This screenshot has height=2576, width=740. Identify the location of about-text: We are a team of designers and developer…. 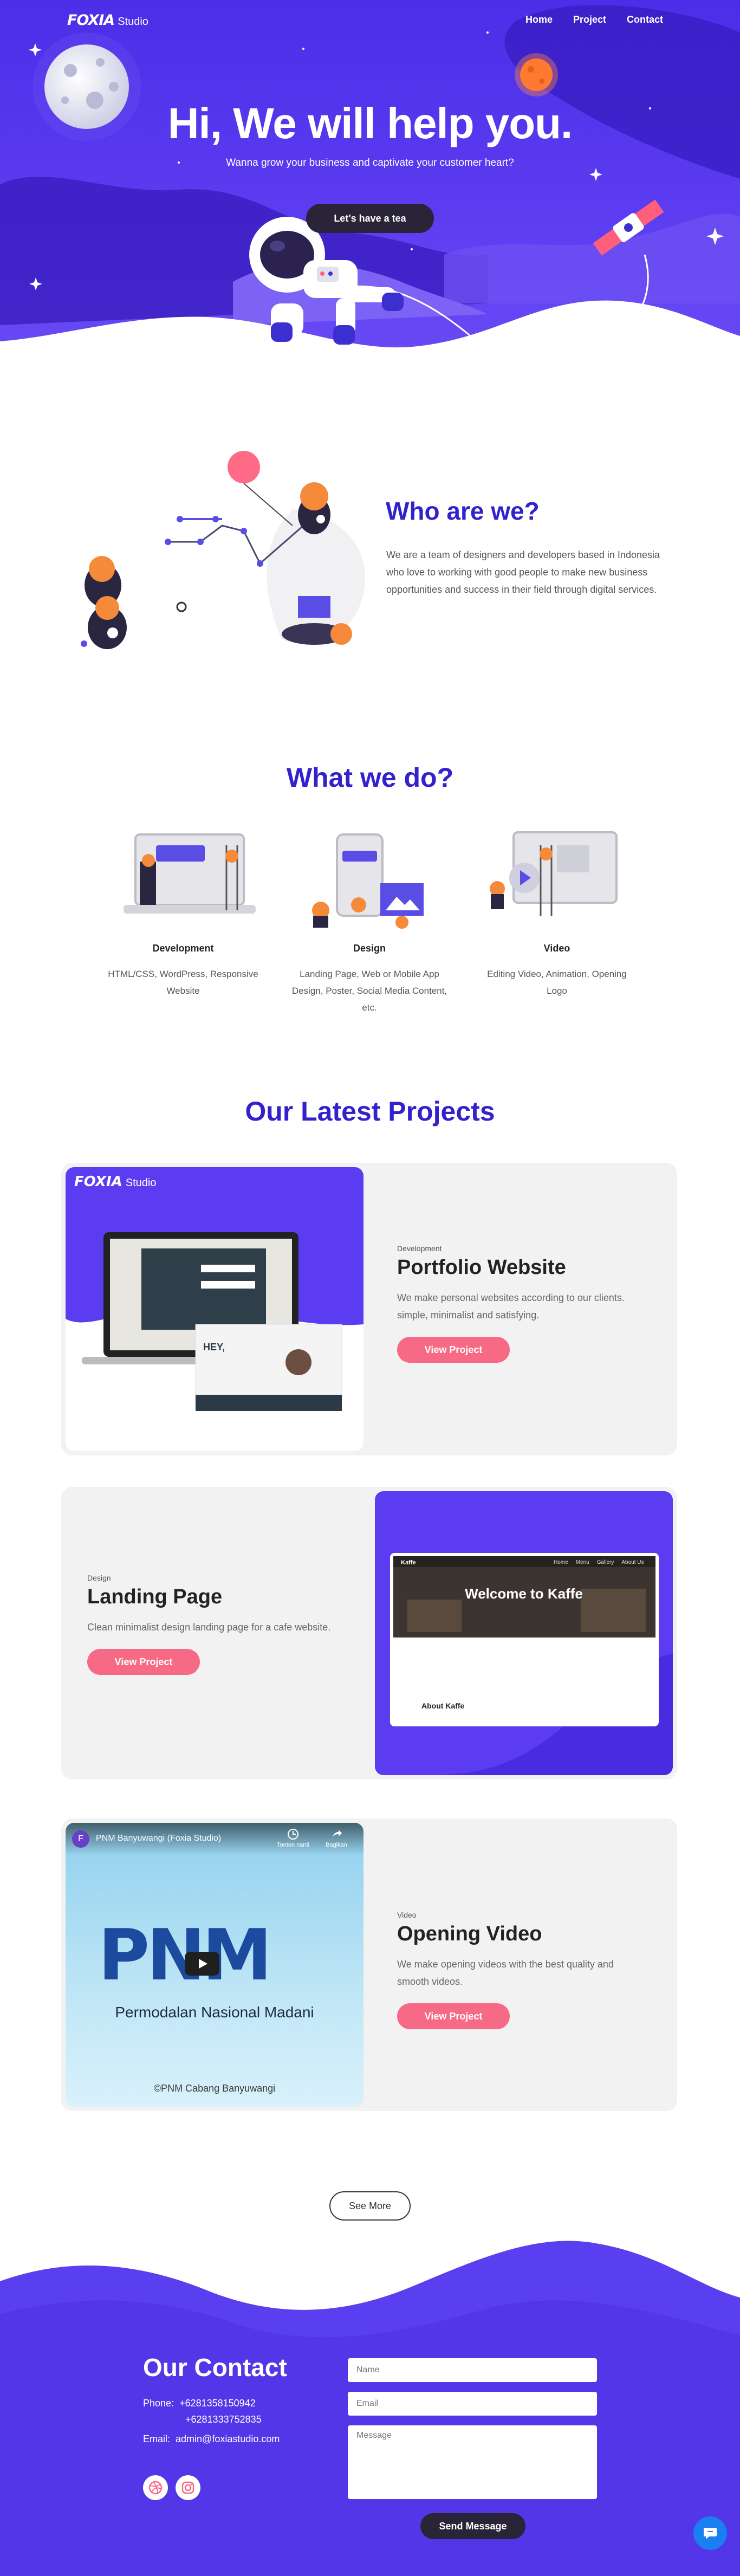
(523, 572).